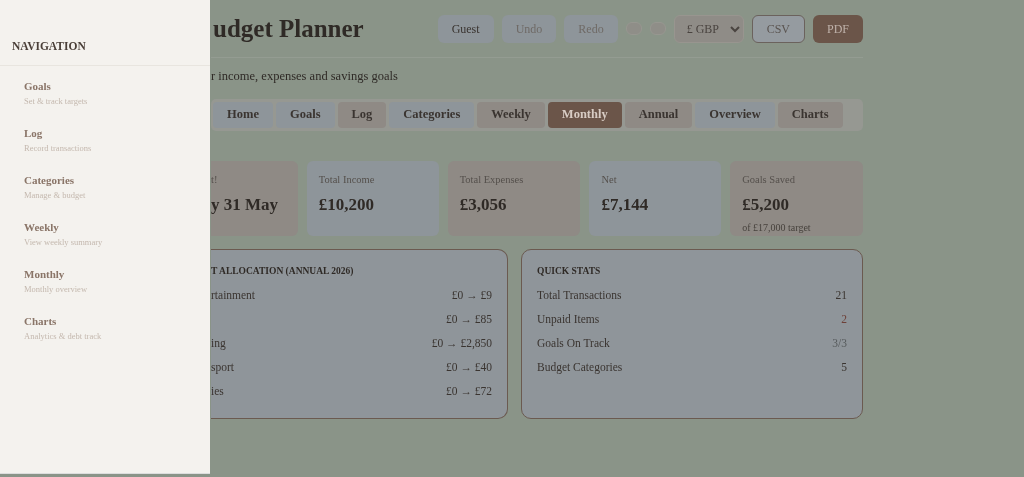  Describe the element at coordinates (844, 368) in the screenshot. I see `stat-value: 5` at that location.